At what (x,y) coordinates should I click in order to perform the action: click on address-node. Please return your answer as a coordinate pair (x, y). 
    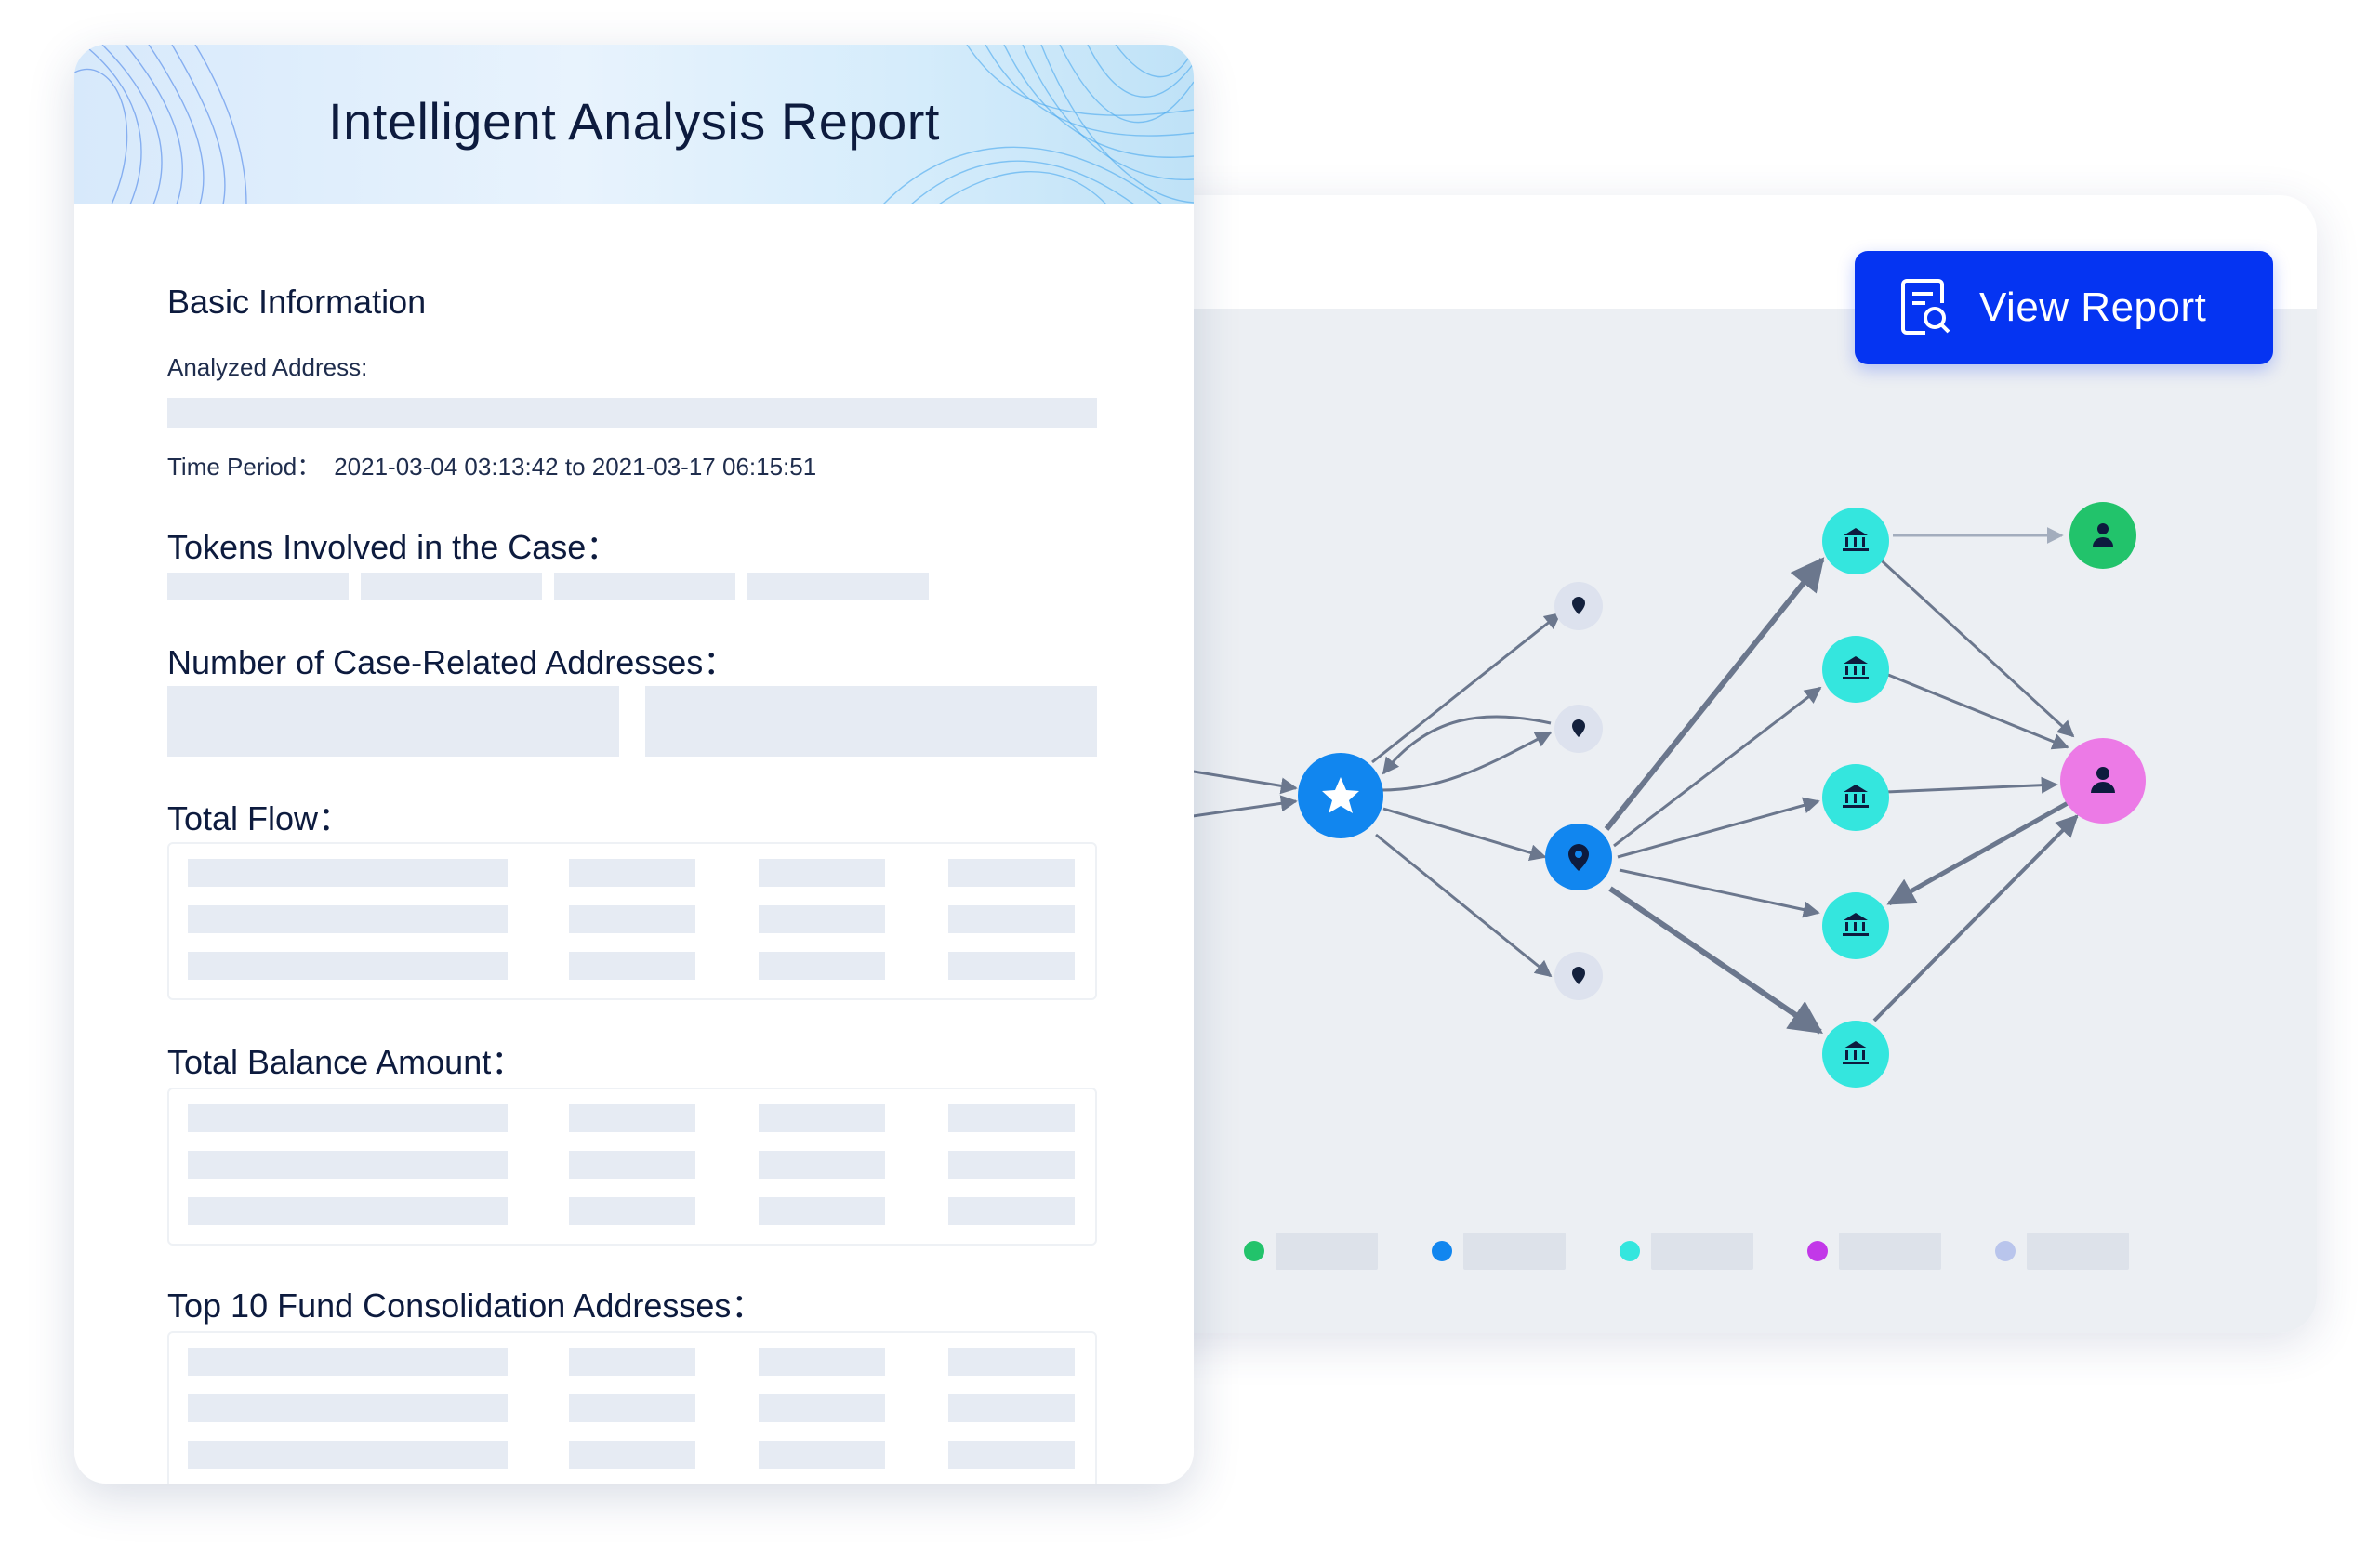
    Looking at the image, I should click on (1578, 857).